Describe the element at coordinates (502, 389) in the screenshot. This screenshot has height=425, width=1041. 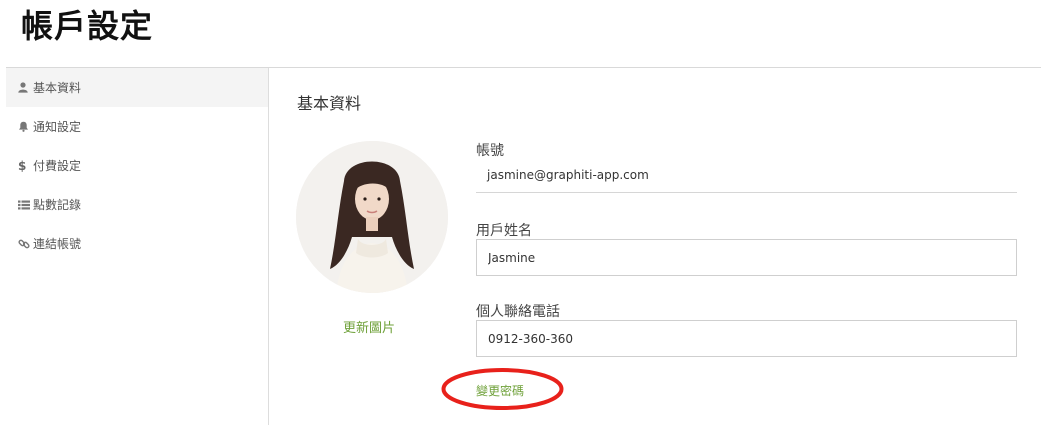
I see `highlight-circle-annotation` at that location.